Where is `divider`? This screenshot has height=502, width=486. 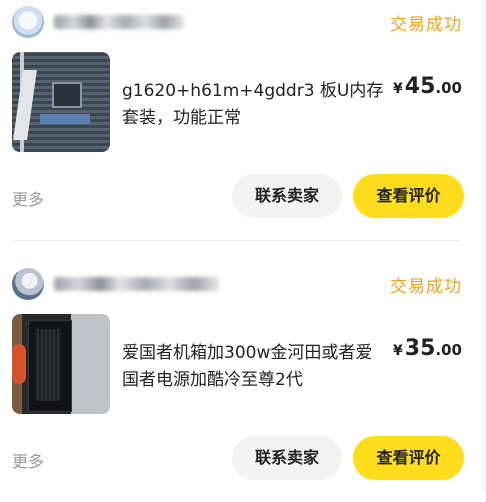 divider is located at coordinates (237, 240).